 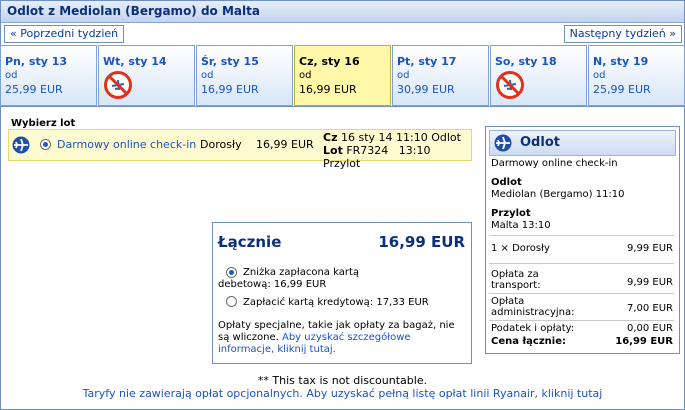 I want to click on day-price: 30,99 EUR, so click(x=426, y=89).